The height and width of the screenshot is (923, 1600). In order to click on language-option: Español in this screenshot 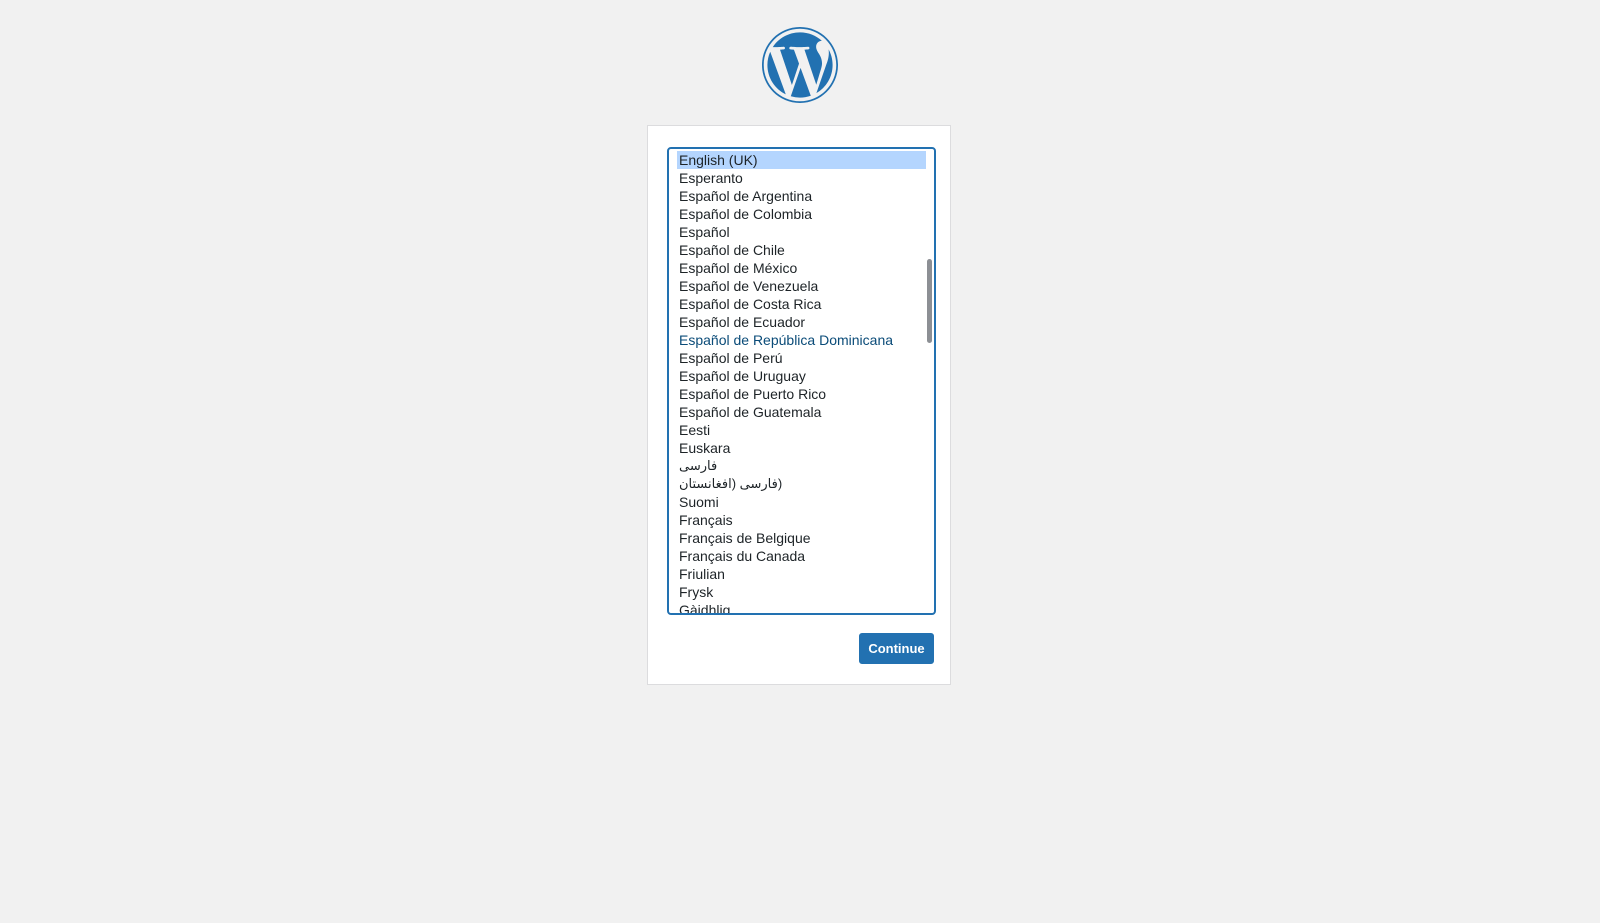, I will do `click(801, 232)`.